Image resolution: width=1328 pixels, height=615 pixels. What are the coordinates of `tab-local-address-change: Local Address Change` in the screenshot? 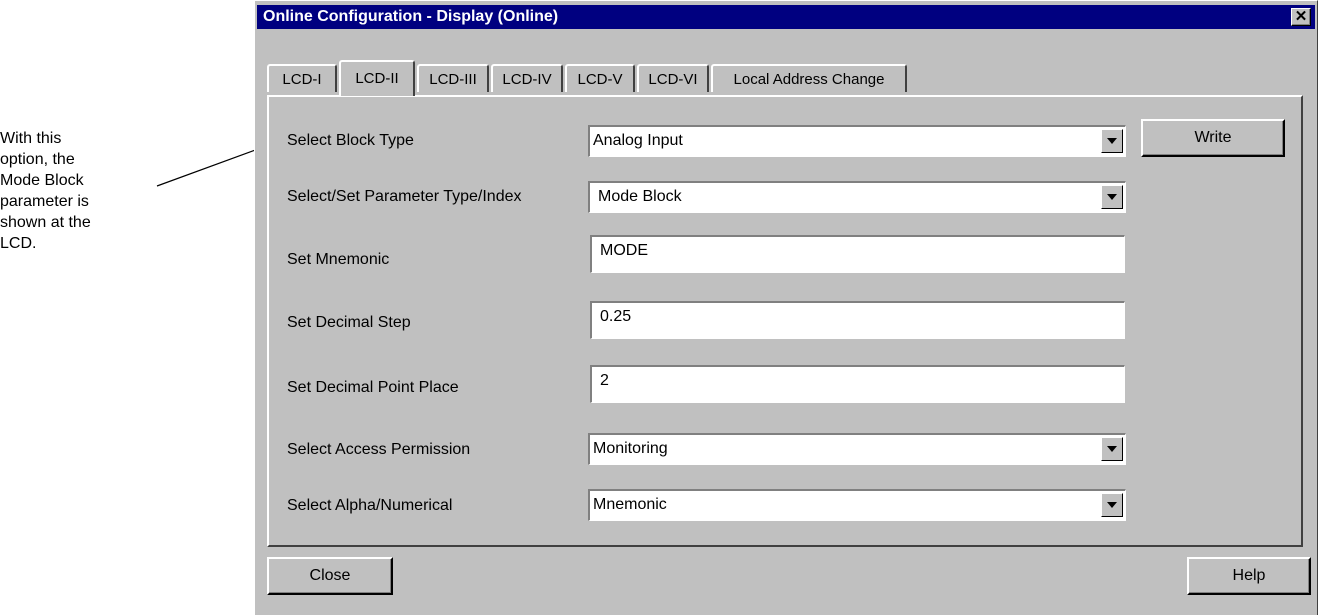 It's located at (809, 78).